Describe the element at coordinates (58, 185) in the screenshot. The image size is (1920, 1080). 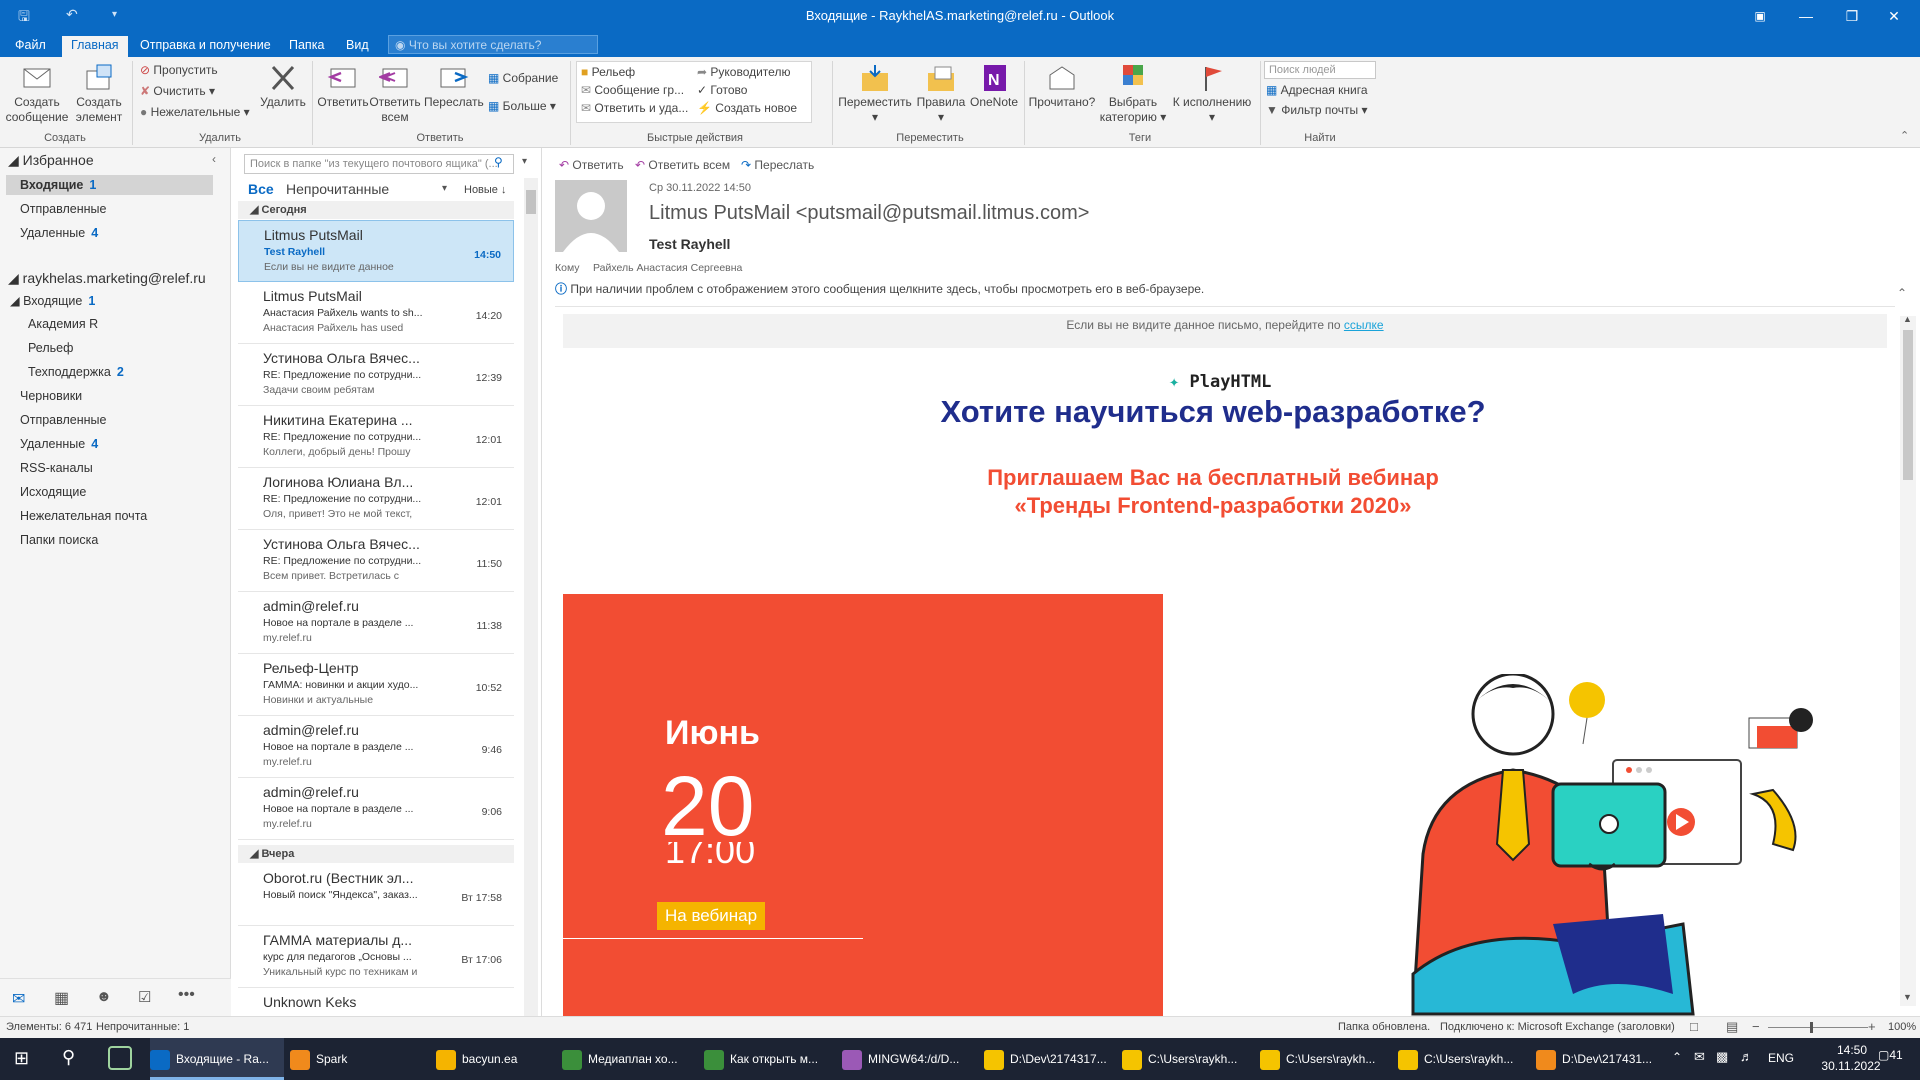
I see `favorites-inbox: Входящие 1` at that location.